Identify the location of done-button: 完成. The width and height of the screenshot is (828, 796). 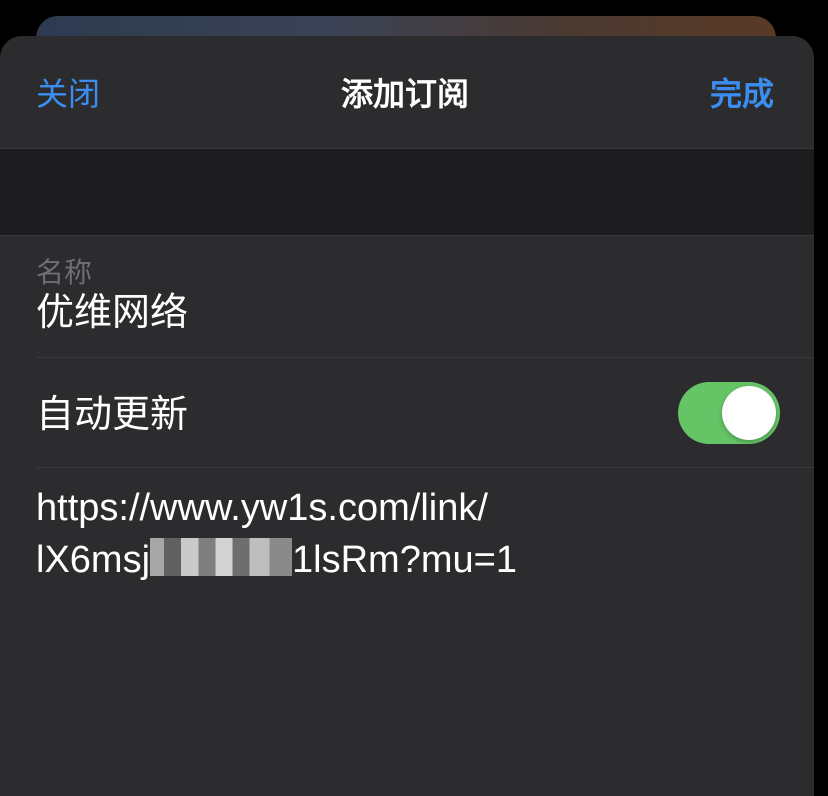
(742, 94).